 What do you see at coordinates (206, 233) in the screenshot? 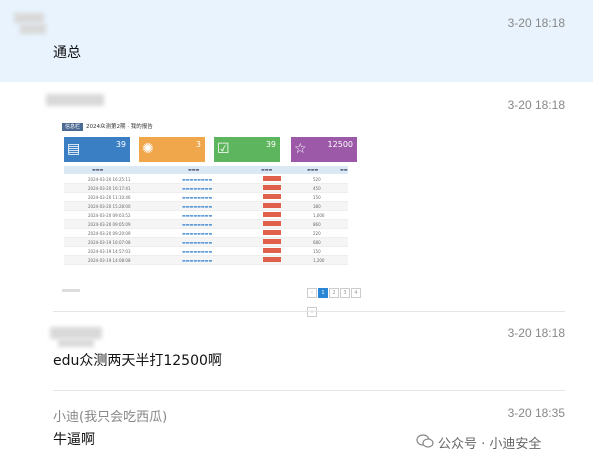
I see `table-row: 2024-03-20 09:20:09 ▬▬▬▬▬▬▬▬ 220` at bounding box center [206, 233].